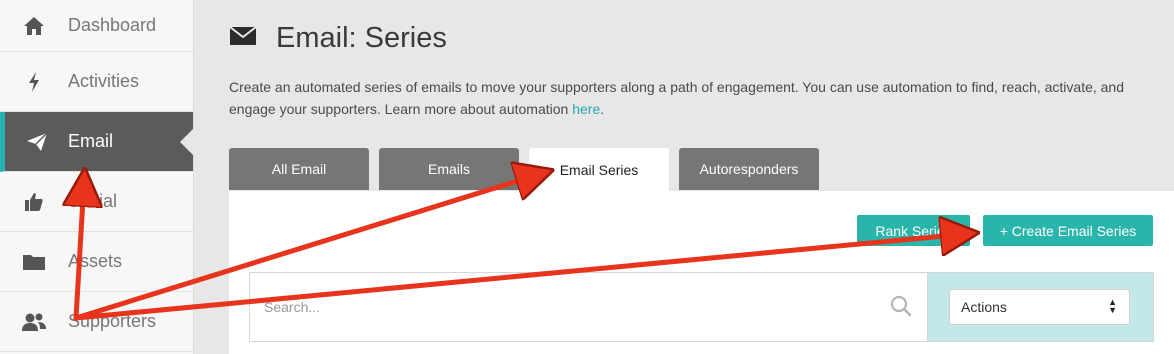 This screenshot has width=1174, height=354. I want to click on page-title: Email: Series, so click(361, 38).